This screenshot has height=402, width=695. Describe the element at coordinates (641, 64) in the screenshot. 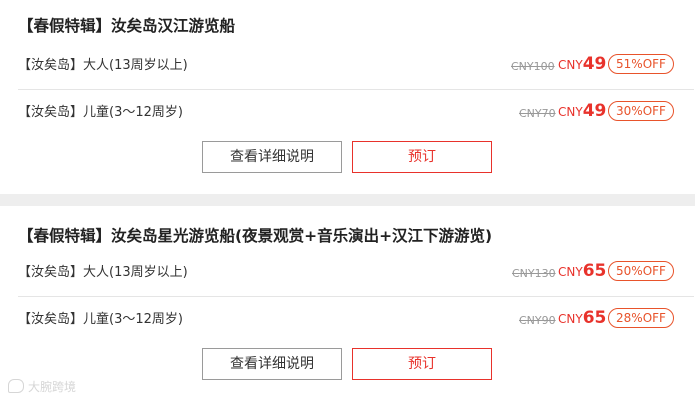

I see `discount-badge: 51%OFF` at that location.